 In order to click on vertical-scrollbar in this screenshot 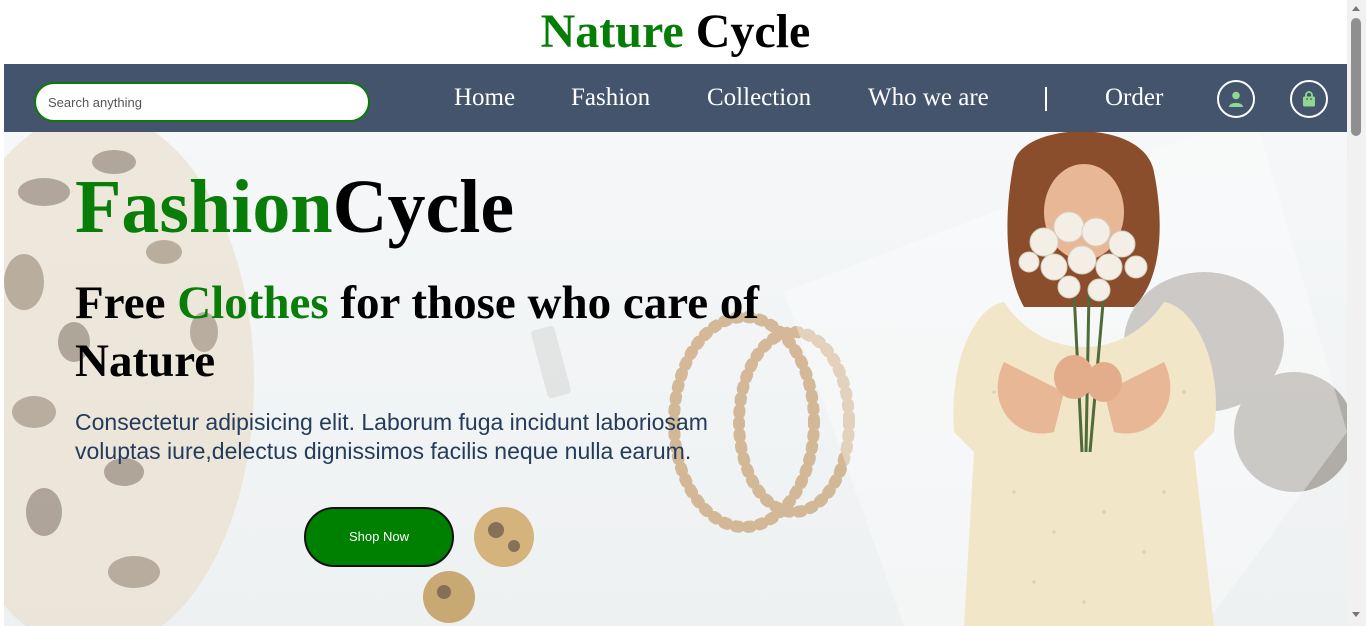, I will do `click(1356, 313)`.